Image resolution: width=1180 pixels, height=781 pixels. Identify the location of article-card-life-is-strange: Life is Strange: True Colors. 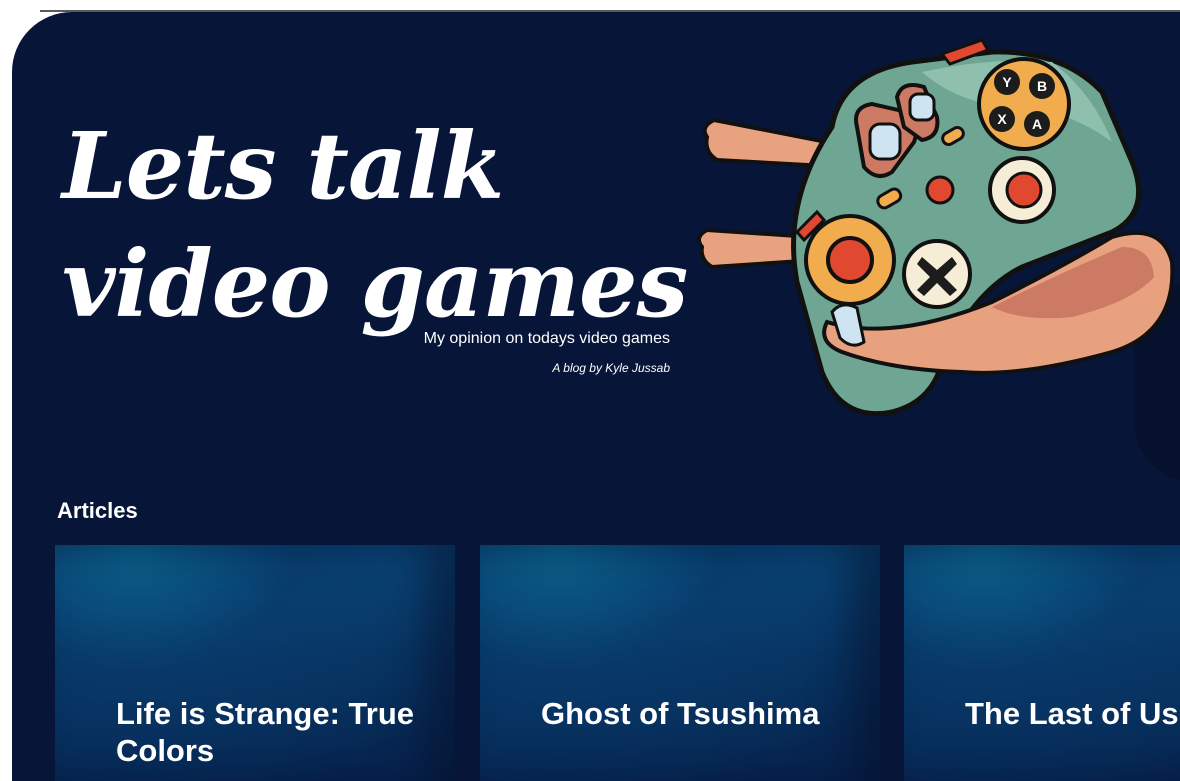
(255, 663).